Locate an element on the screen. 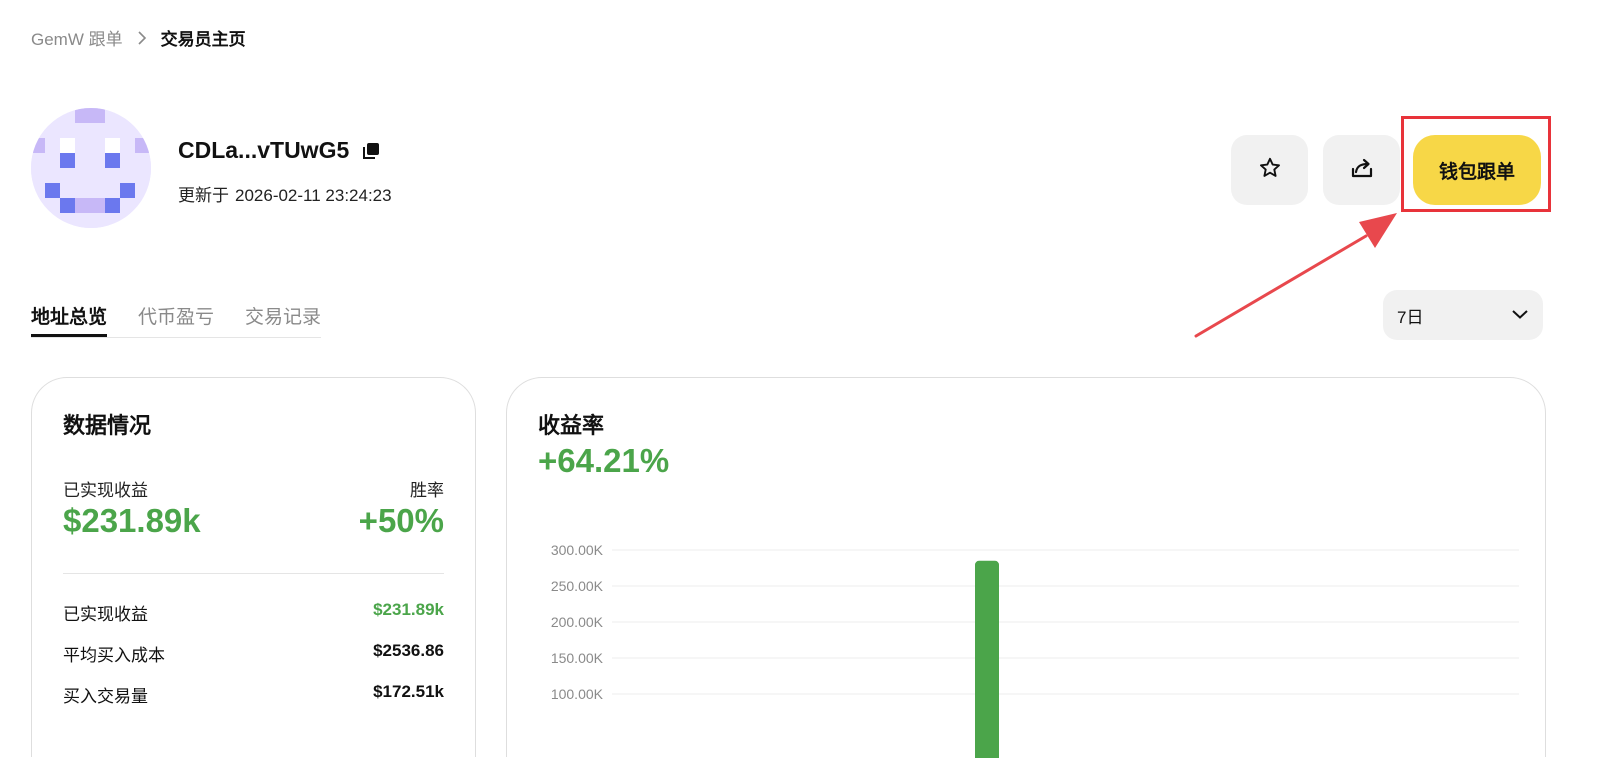 The height and width of the screenshot is (758, 1600). copy-icon is located at coordinates (371, 151).